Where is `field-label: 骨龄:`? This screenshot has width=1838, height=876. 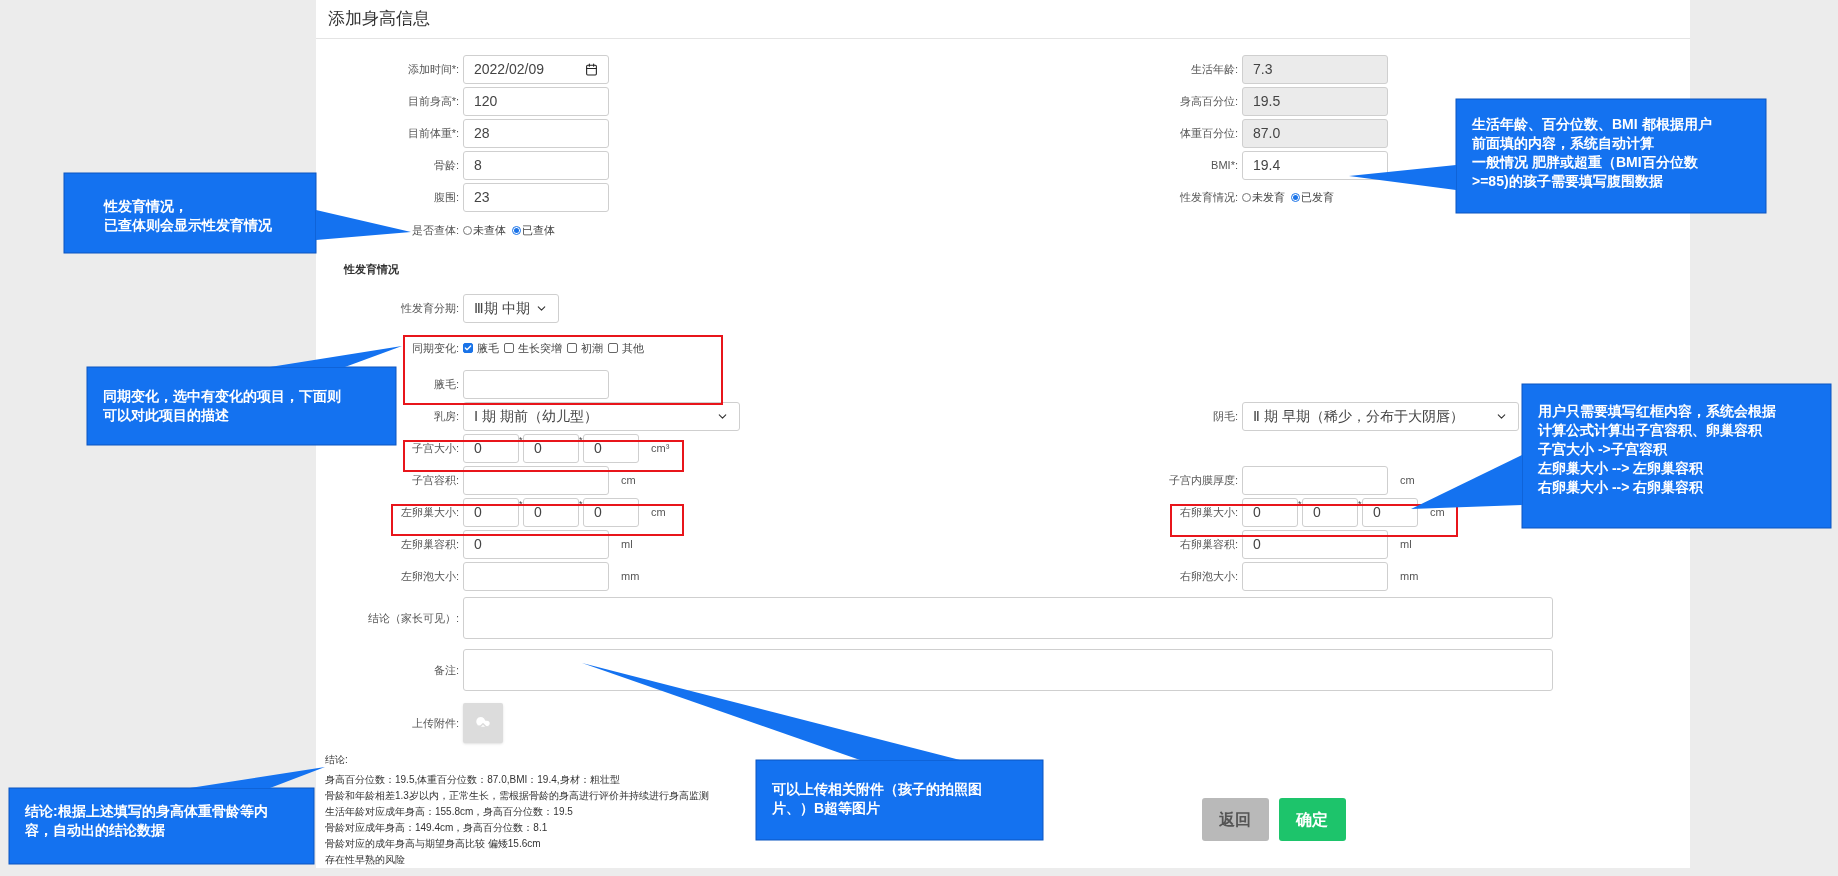
field-label: 骨龄: is located at coordinates (446, 165).